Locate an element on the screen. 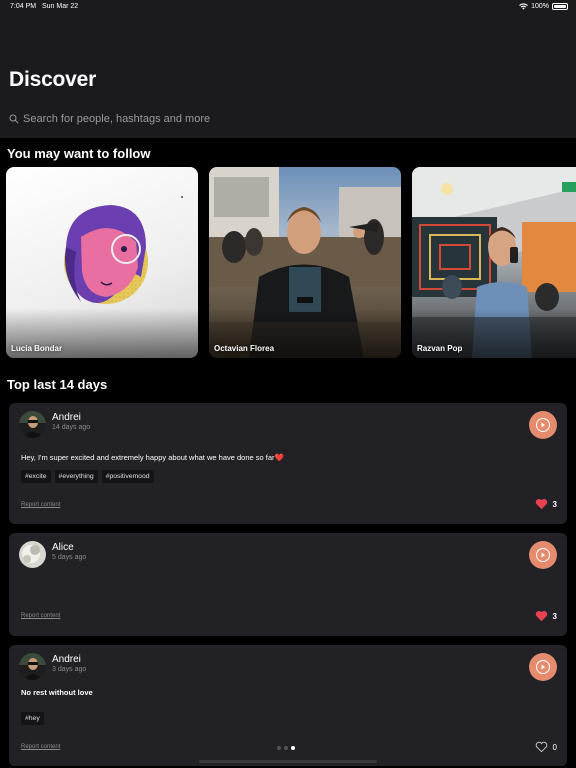 This screenshot has width=576, height=768. follow-card-name: Razvan Pop is located at coordinates (440, 348).